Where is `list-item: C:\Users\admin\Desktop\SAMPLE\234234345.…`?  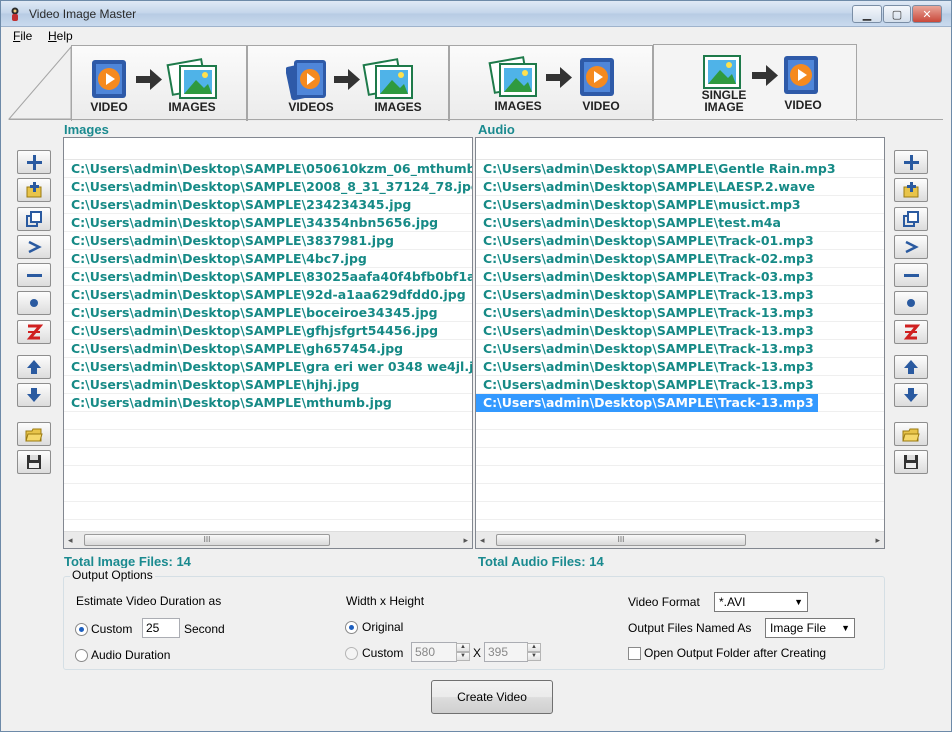 list-item: C:\Users\admin\Desktop\SAMPLE\234234345.… is located at coordinates (268, 205).